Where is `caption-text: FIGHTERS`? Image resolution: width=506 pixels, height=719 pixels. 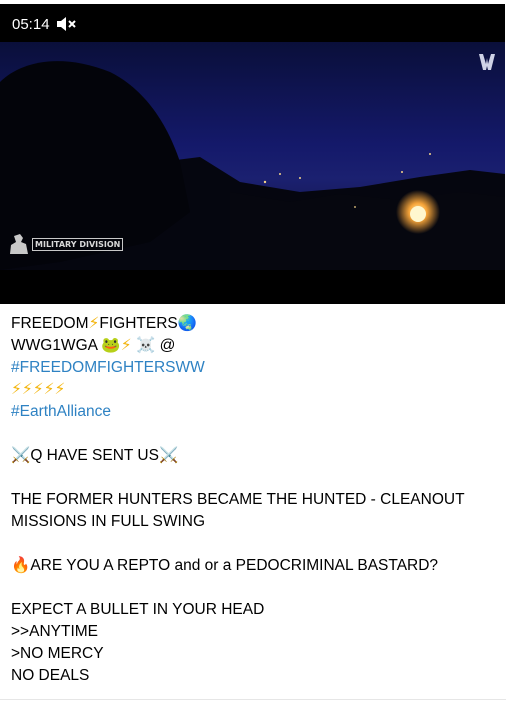 caption-text: FIGHTERS is located at coordinates (138, 323).